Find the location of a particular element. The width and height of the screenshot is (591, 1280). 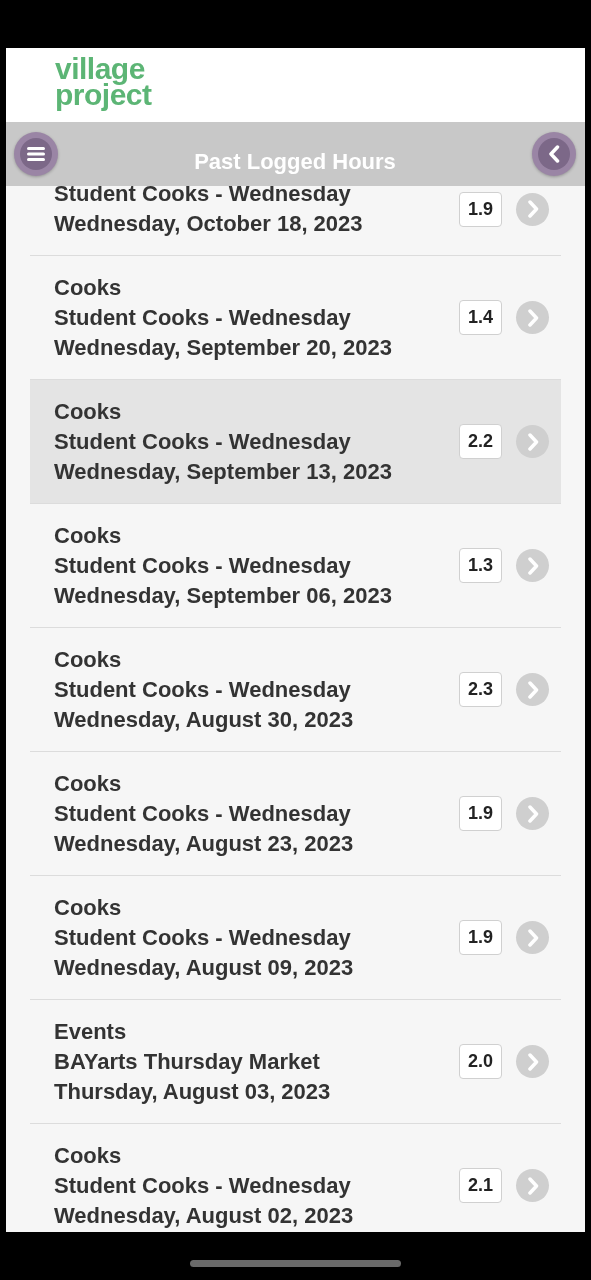

hours-badge: 2.3 is located at coordinates (480, 689).